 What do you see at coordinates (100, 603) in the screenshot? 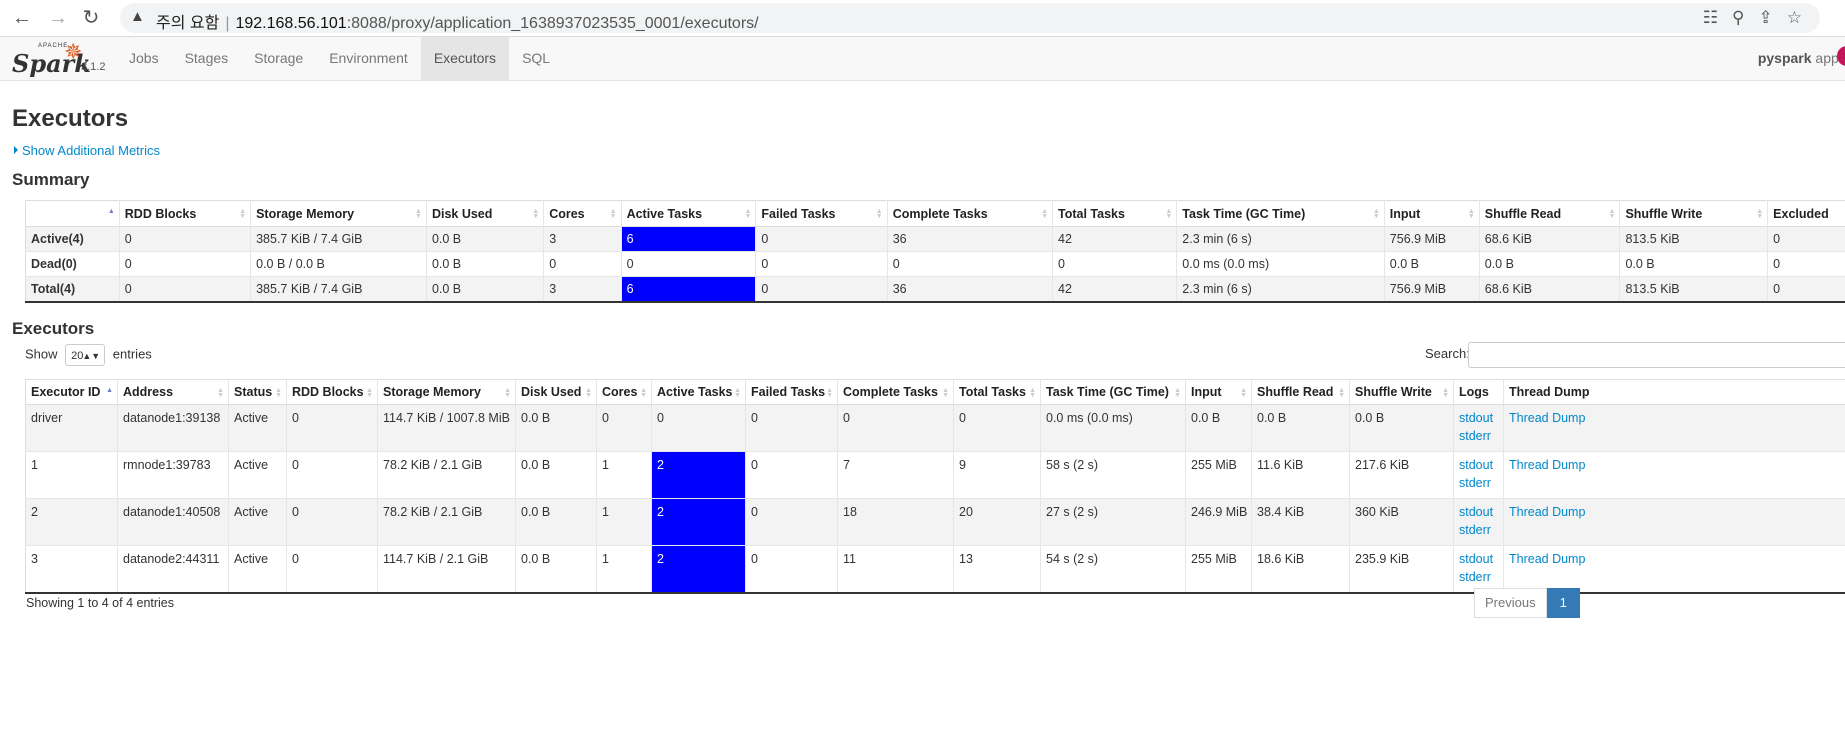
I see `showing-entries-text: Showing 1 to 4 of 4 entries` at bounding box center [100, 603].